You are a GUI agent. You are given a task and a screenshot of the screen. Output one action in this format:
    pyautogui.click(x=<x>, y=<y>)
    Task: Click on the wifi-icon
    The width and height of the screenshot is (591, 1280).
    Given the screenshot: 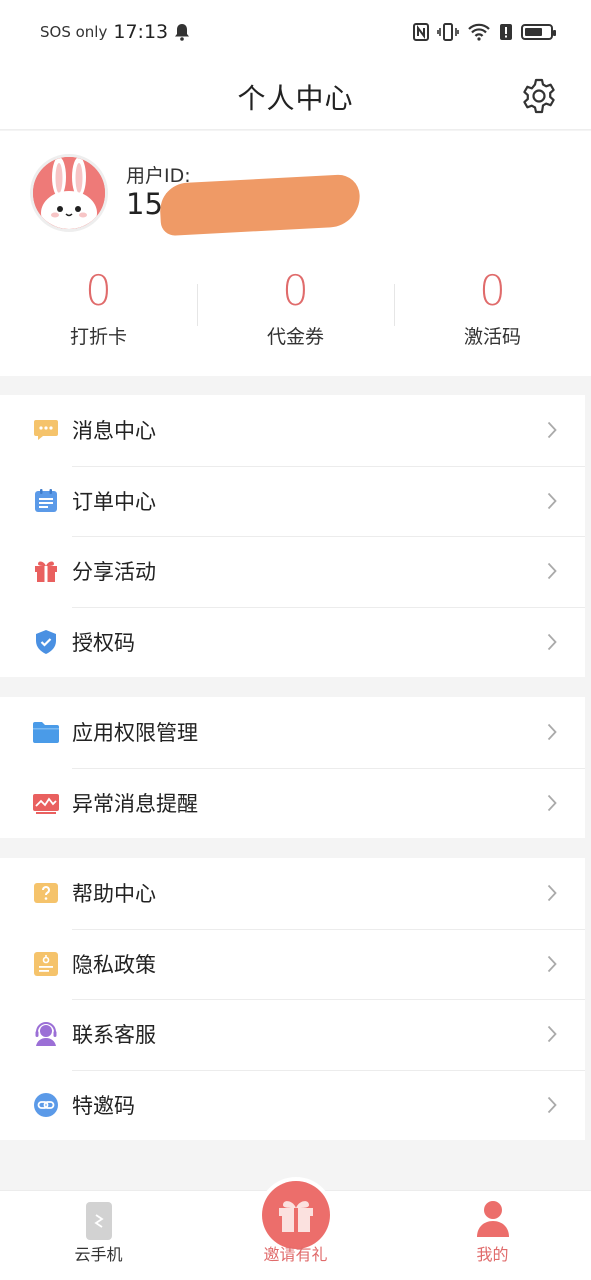 What is the action you would take?
    pyautogui.click(x=479, y=32)
    